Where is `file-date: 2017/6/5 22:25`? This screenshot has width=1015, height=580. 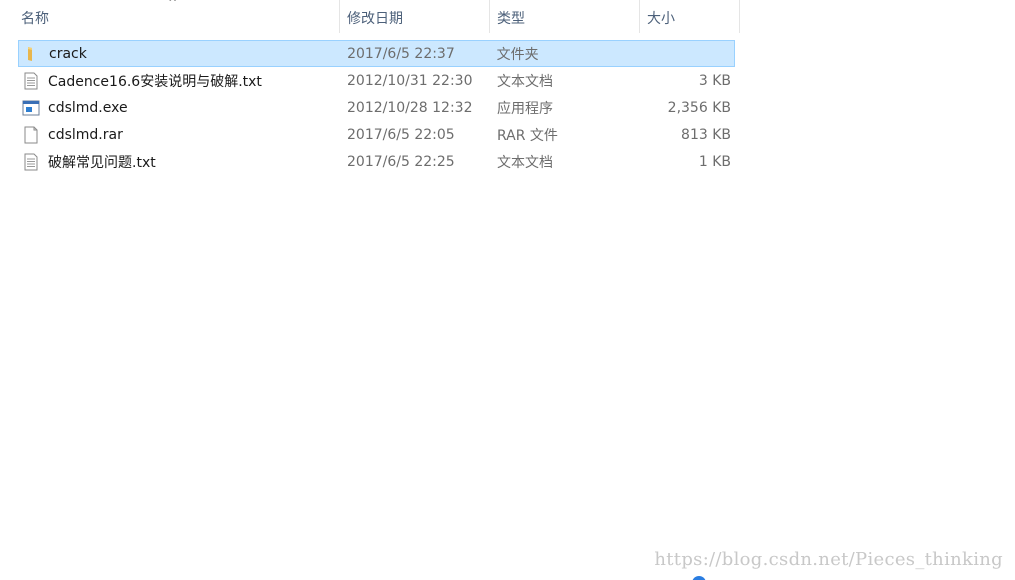 file-date: 2017/6/5 22:25 is located at coordinates (401, 161).